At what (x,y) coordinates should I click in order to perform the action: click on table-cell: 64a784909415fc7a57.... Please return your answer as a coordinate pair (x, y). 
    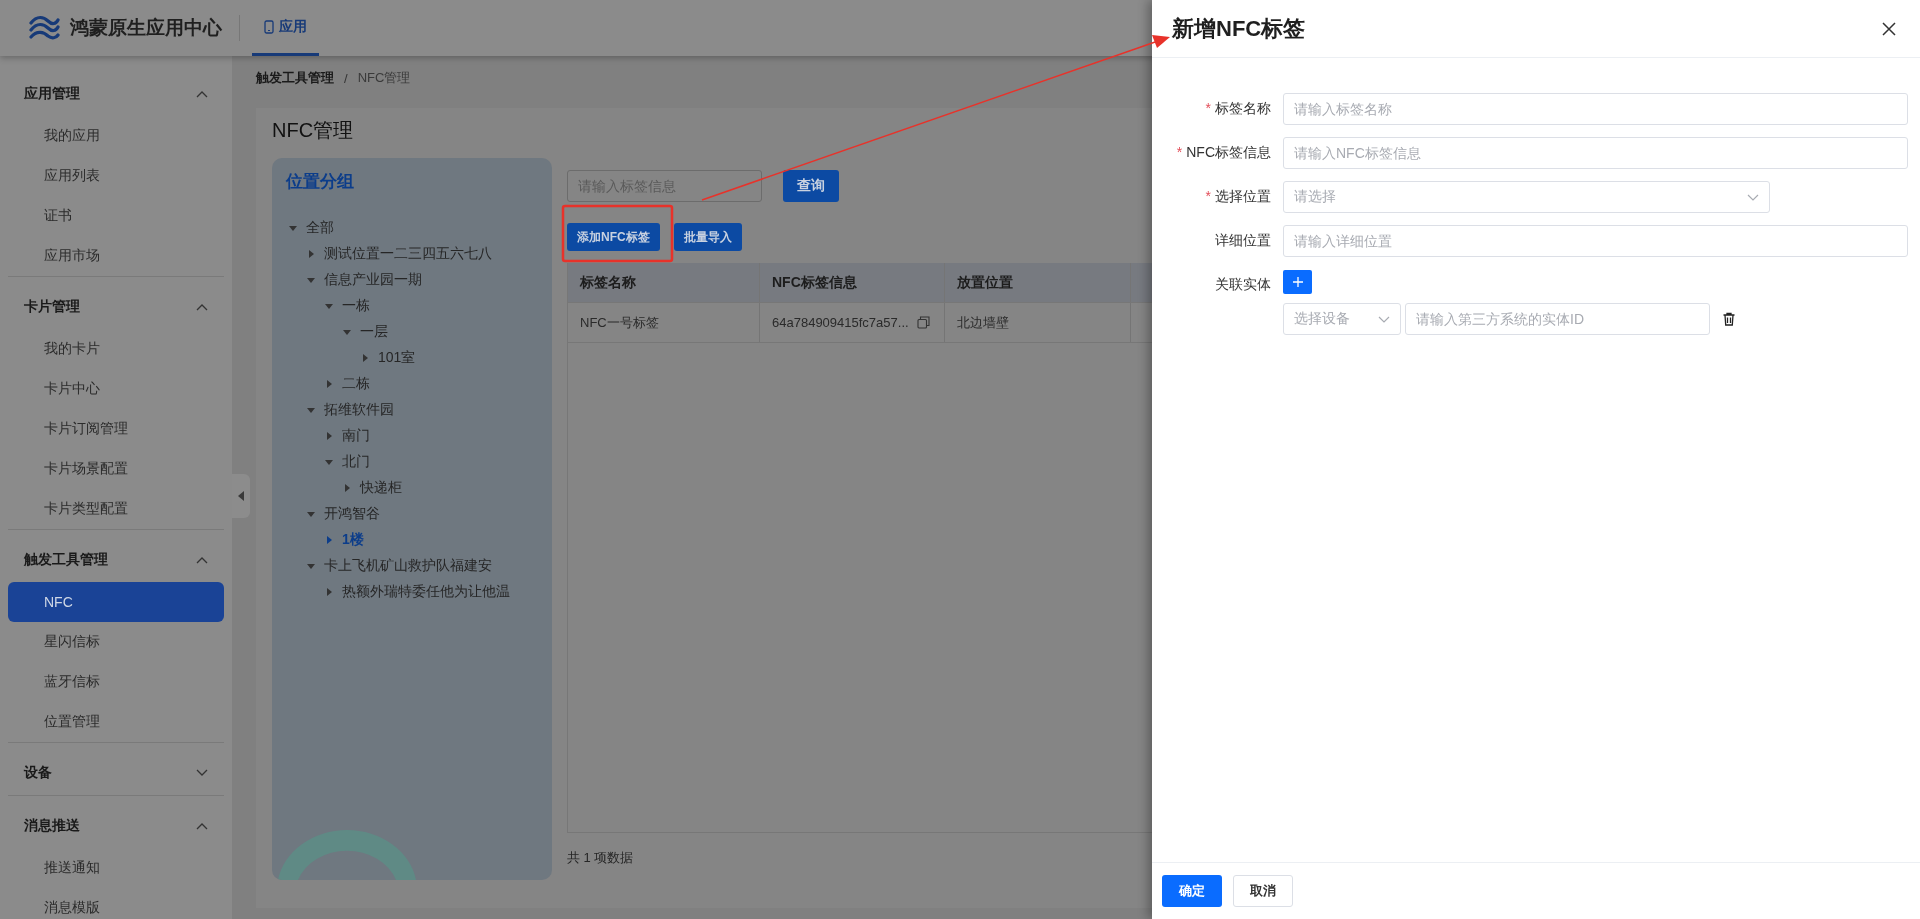
    Looking at the image, I should click on (840, 322).